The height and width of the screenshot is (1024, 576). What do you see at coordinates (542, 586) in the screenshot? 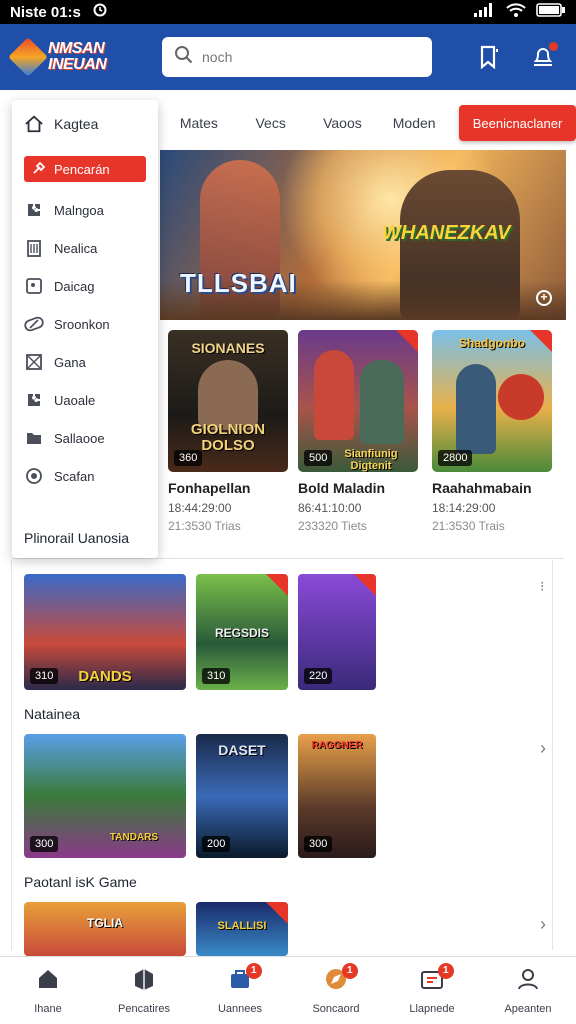
I see `more-icon: ⁝` at bounding box center [542, 586].